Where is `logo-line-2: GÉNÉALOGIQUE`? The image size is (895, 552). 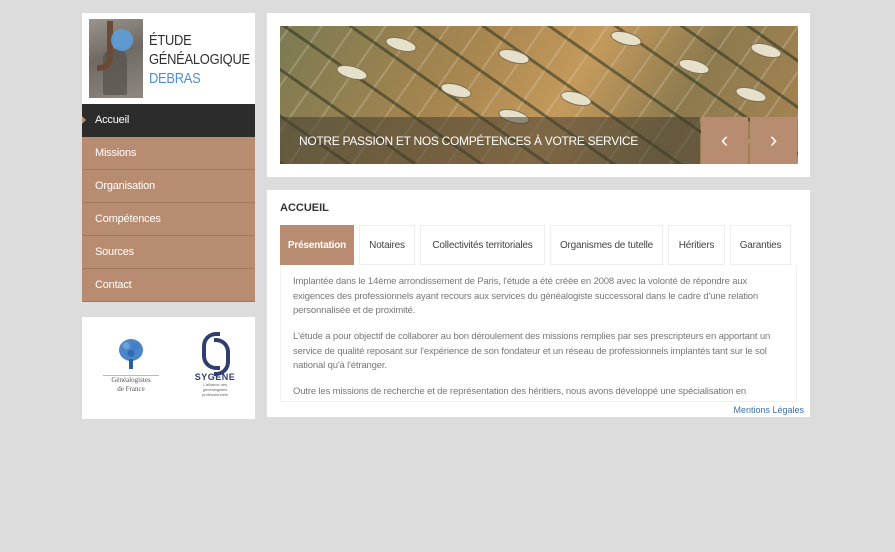 logo-line-2: GÉNÉALOGIQUE is located at coordinates (199, 59).